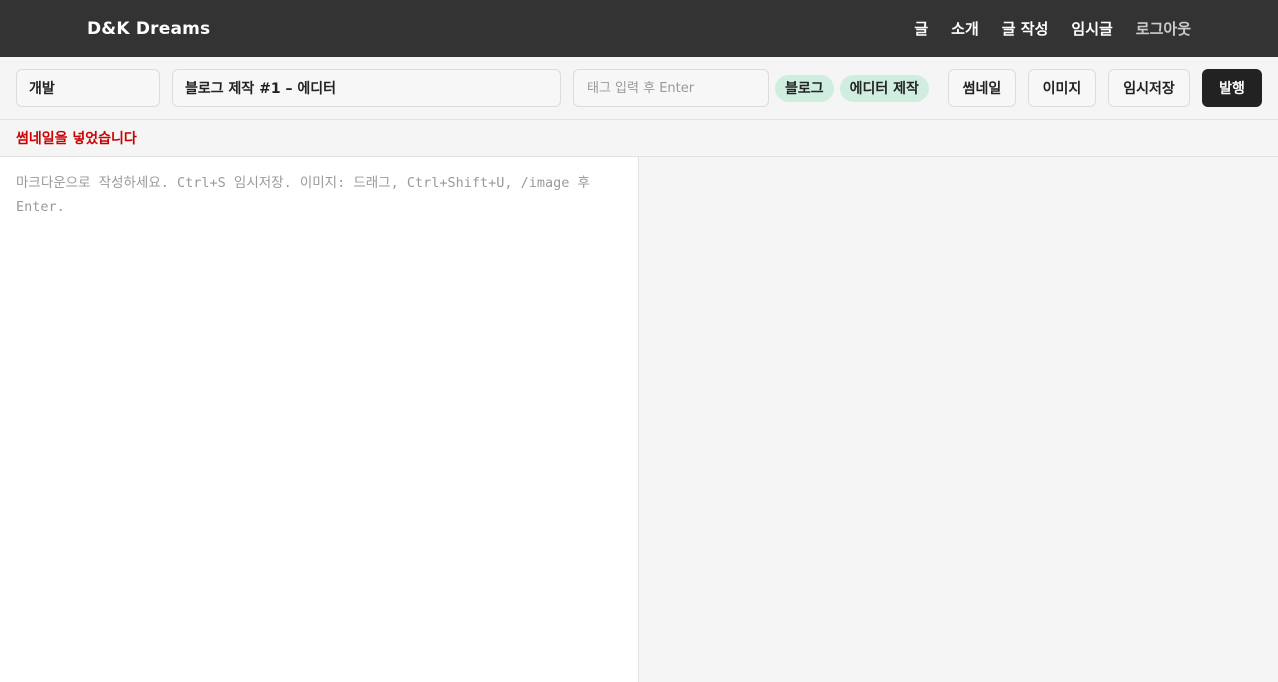  Describe the element at coordinates (1052, 28) in the screenshot. I see `main-nav: 글 소개 글 작성 임시글 로그아웃` at that location.